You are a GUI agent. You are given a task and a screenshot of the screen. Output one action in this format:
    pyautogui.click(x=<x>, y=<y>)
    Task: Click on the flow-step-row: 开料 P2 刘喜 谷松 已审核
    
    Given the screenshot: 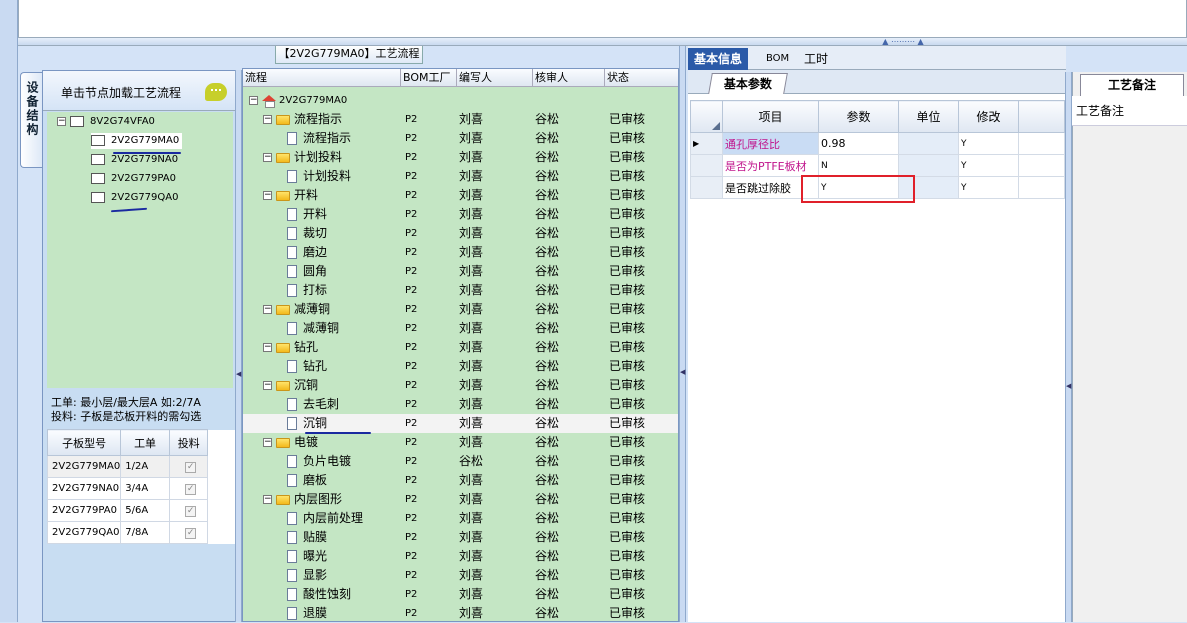 What is the action you would take?
    pyautogui.click(x=460, y=214)
    